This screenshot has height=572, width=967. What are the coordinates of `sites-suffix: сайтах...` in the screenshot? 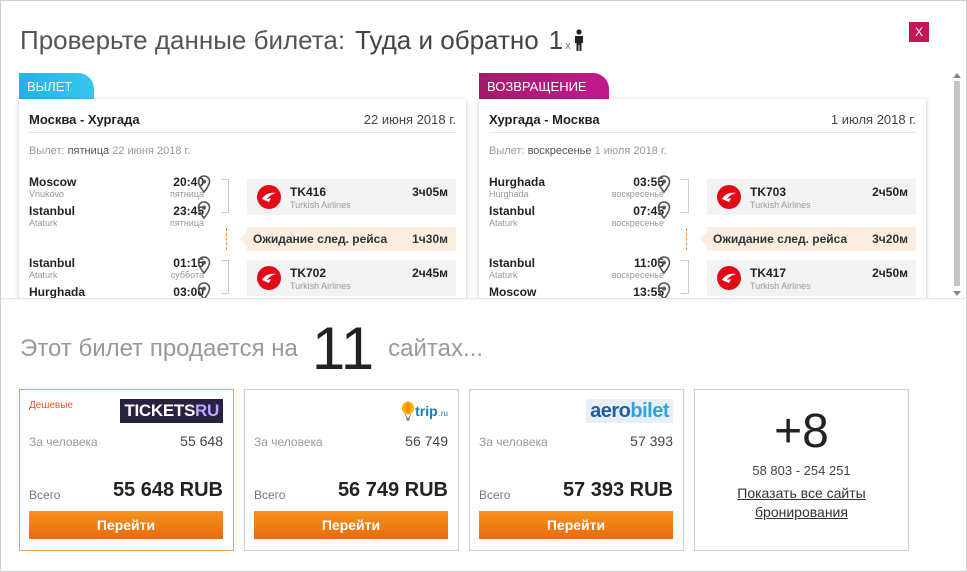 It's located at (435, 348).